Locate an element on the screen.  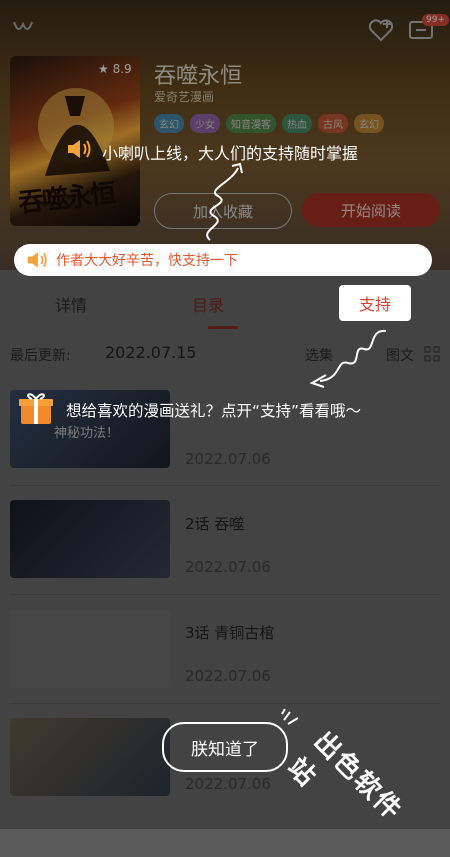
support-button: 支持 is located at coordinates (375, 303).